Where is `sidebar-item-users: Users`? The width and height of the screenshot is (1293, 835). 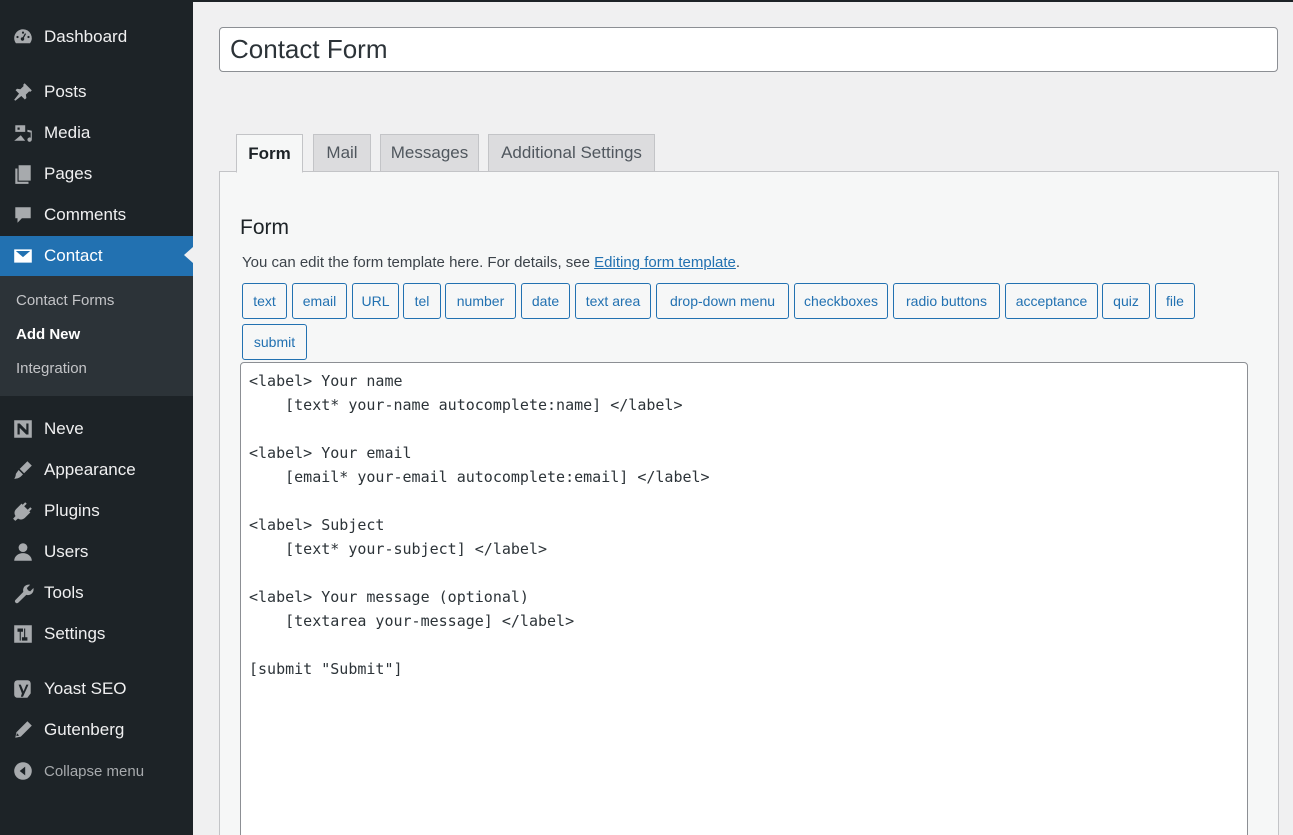
sidebar-item-users: Users is located at coordinates (96, 552).